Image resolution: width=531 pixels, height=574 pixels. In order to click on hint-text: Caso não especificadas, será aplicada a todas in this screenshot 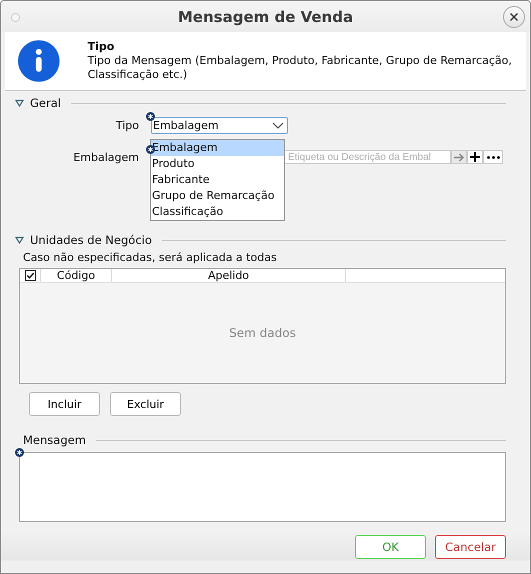, I will do `click(150, 257)`.